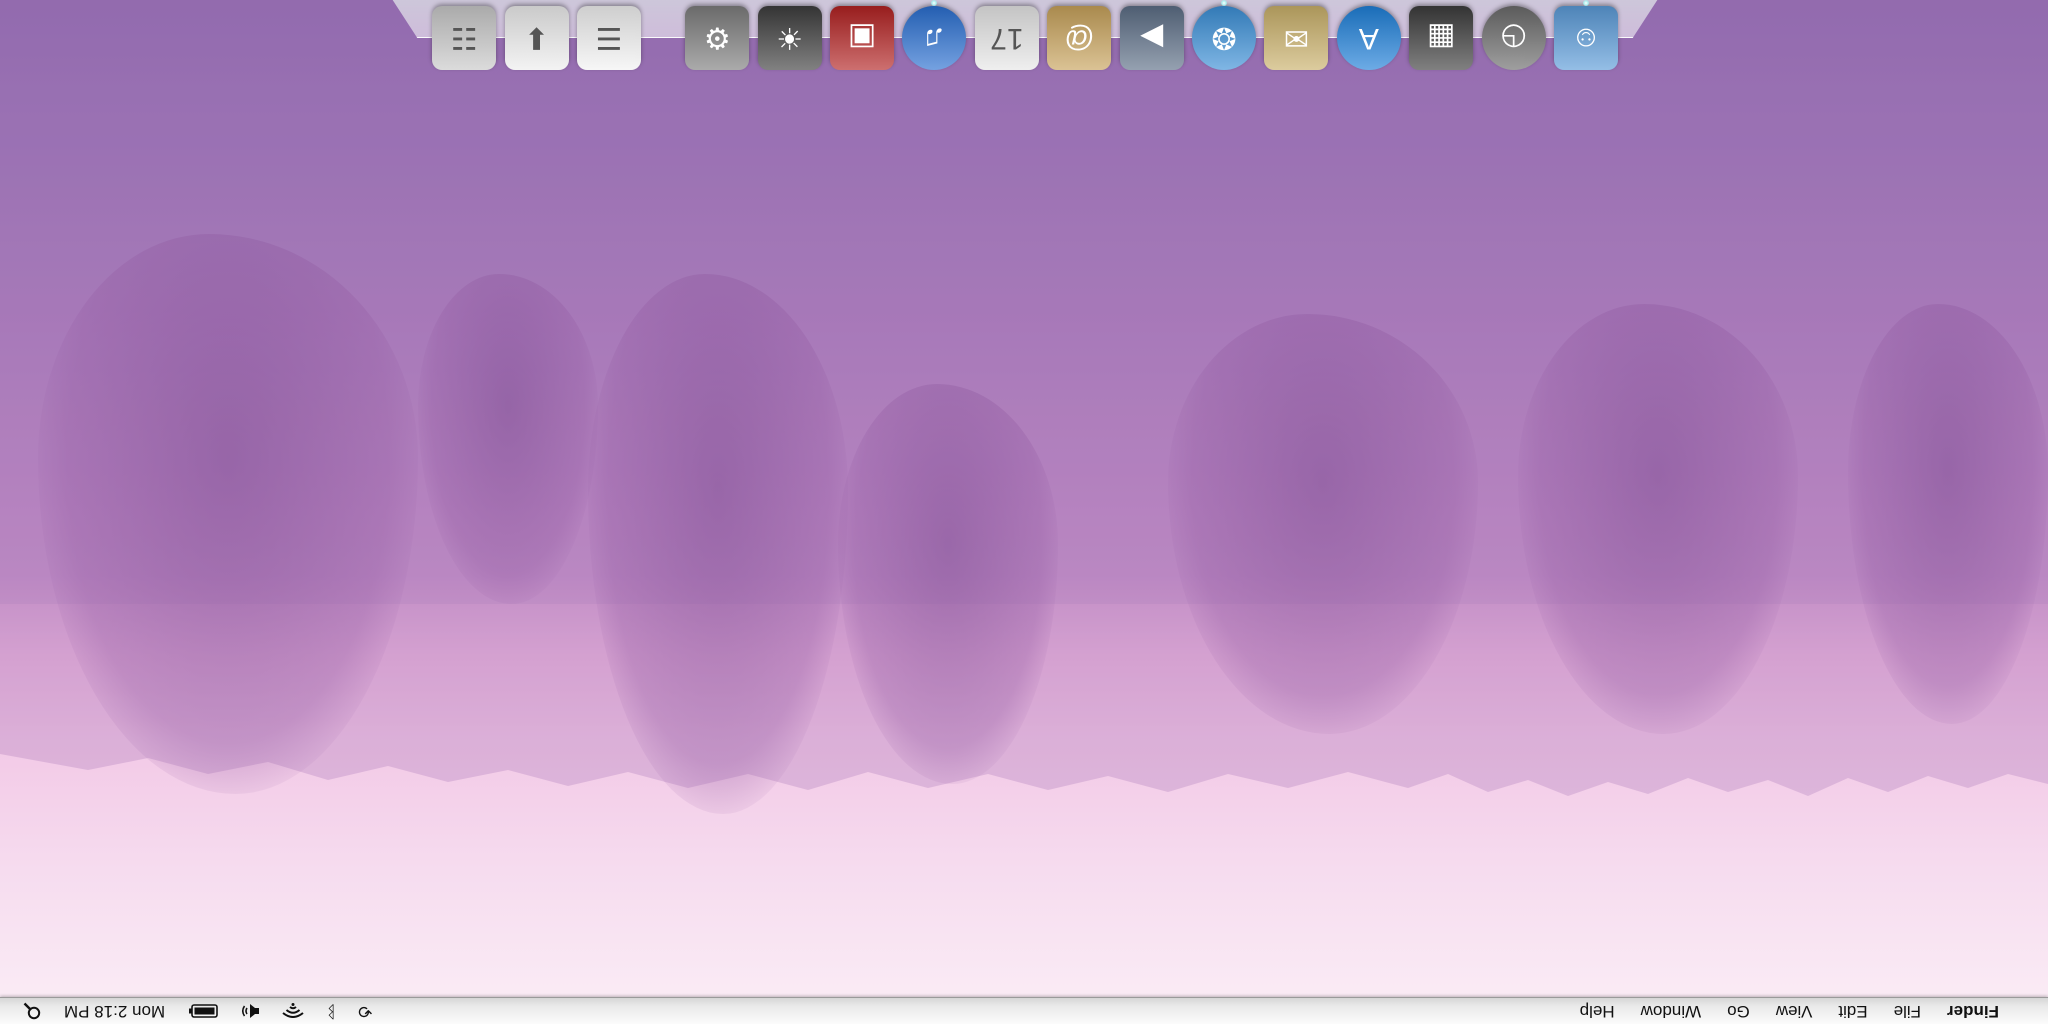  I want to click on dock-mission-control-icon: ▦, so click(1441, 38).